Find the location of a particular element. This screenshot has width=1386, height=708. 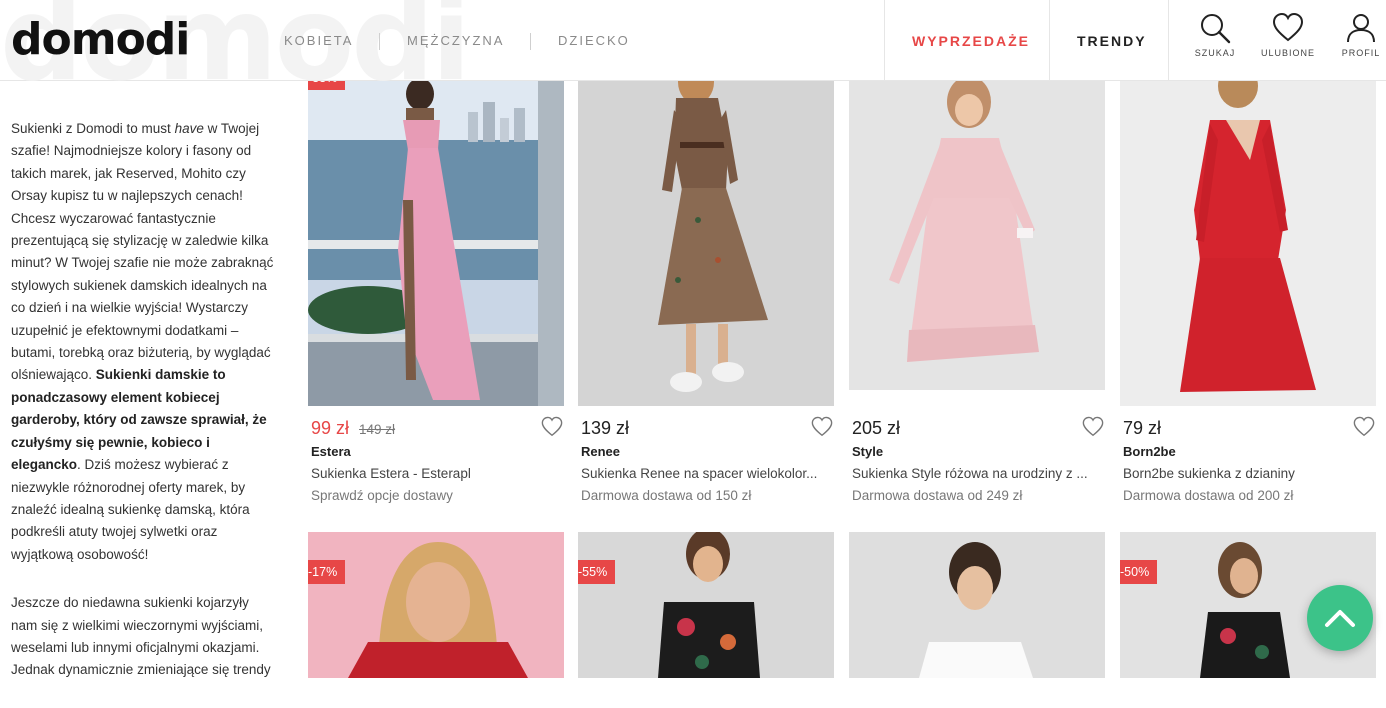

nav-item-kids: DZIECKO is located at coordinates (594, 40).